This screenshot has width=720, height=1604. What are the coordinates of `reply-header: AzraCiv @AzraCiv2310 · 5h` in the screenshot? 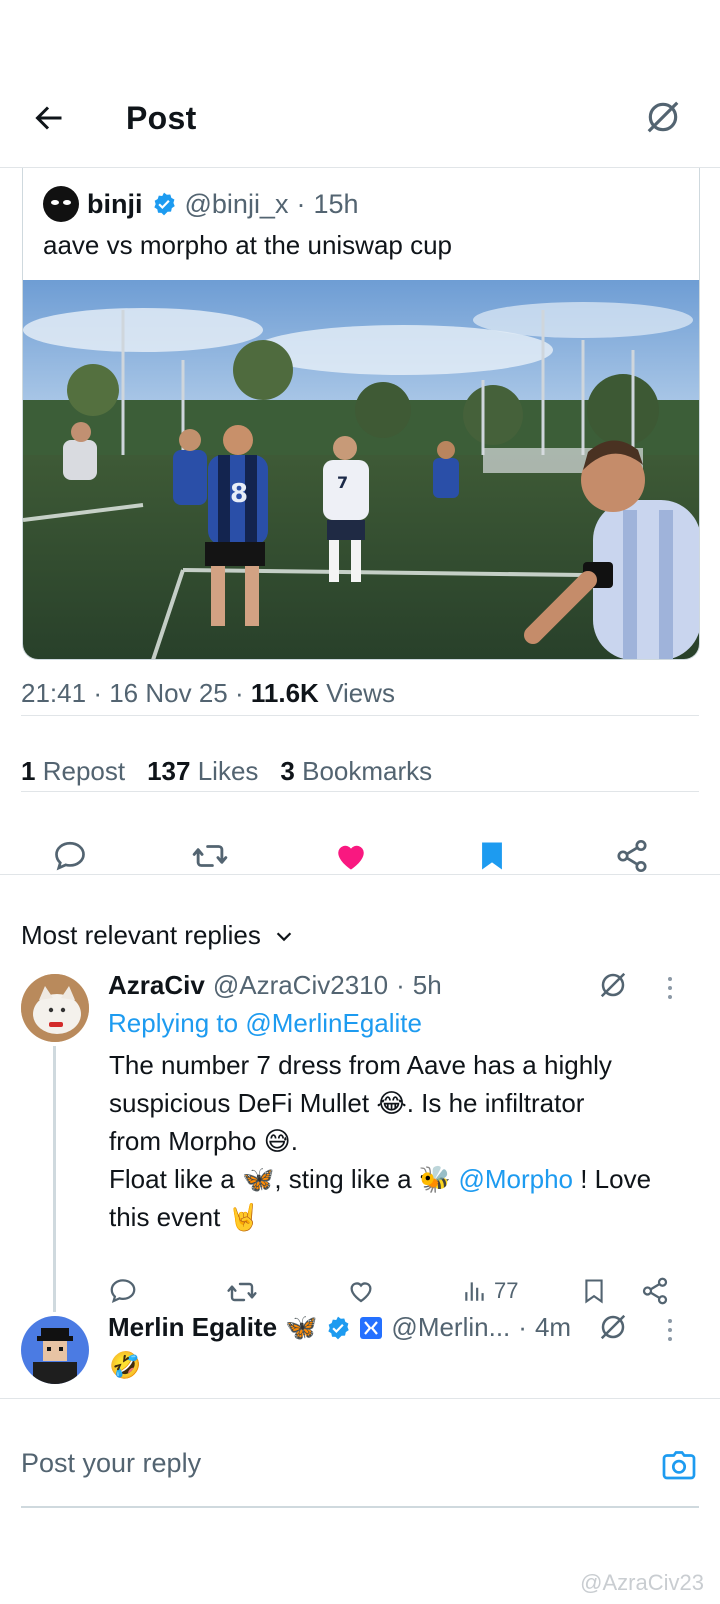 It's located at (275, 985).